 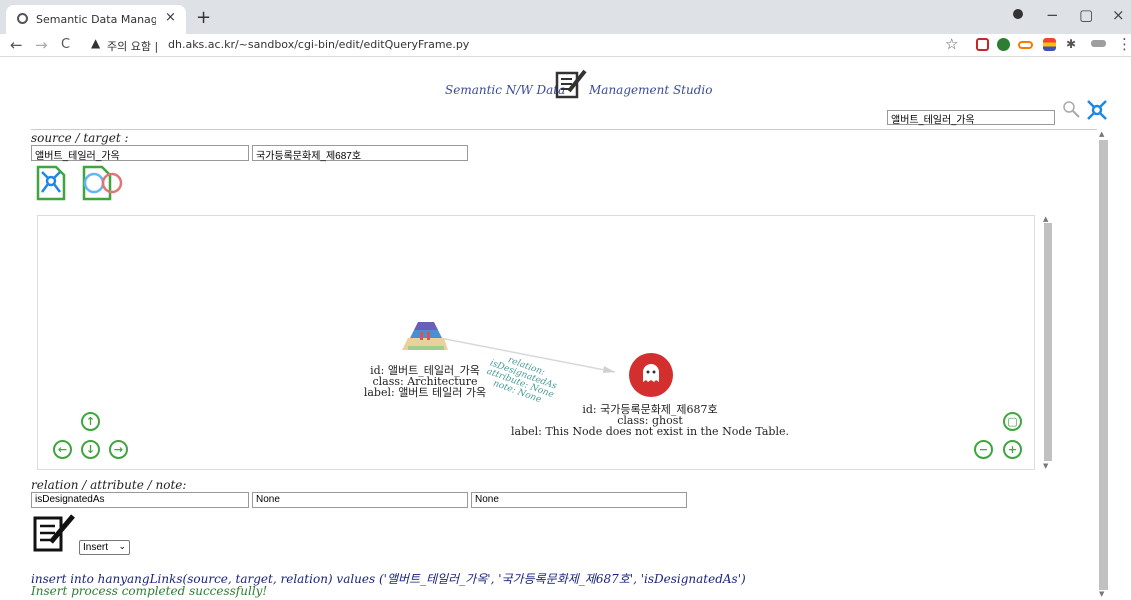 I want to click on action-select: Insert ⌄, so click(x=104, y=547).